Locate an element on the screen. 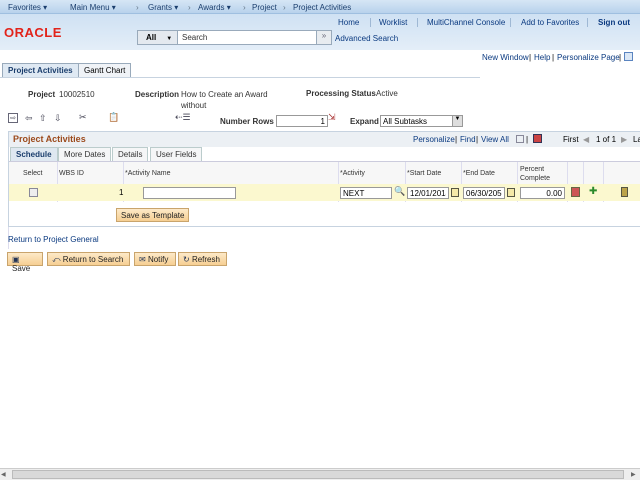  col-start-date: *Start Date is located at coordinates (424, 173).